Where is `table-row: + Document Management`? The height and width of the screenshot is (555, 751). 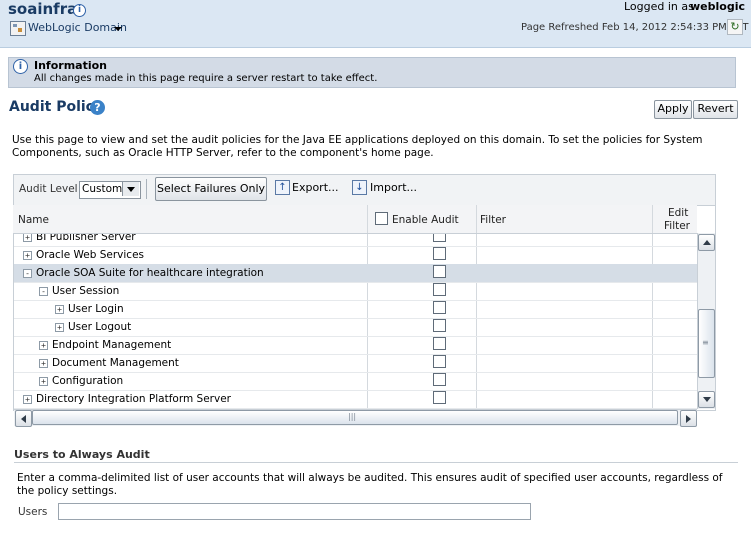 table-row: + Document Management is located at coordinates (355, 363).